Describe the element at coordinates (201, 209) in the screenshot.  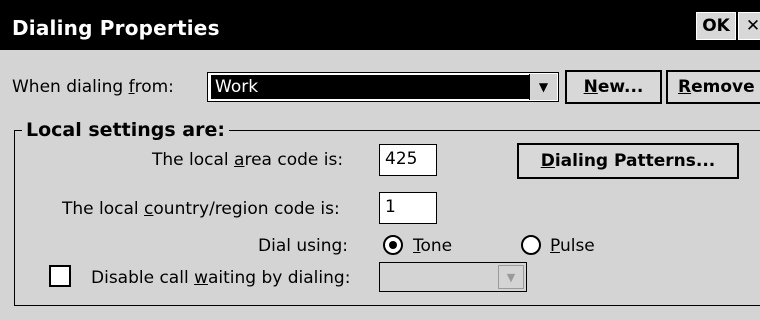
I see `country-code-label: The local country/region code is:` at that location.